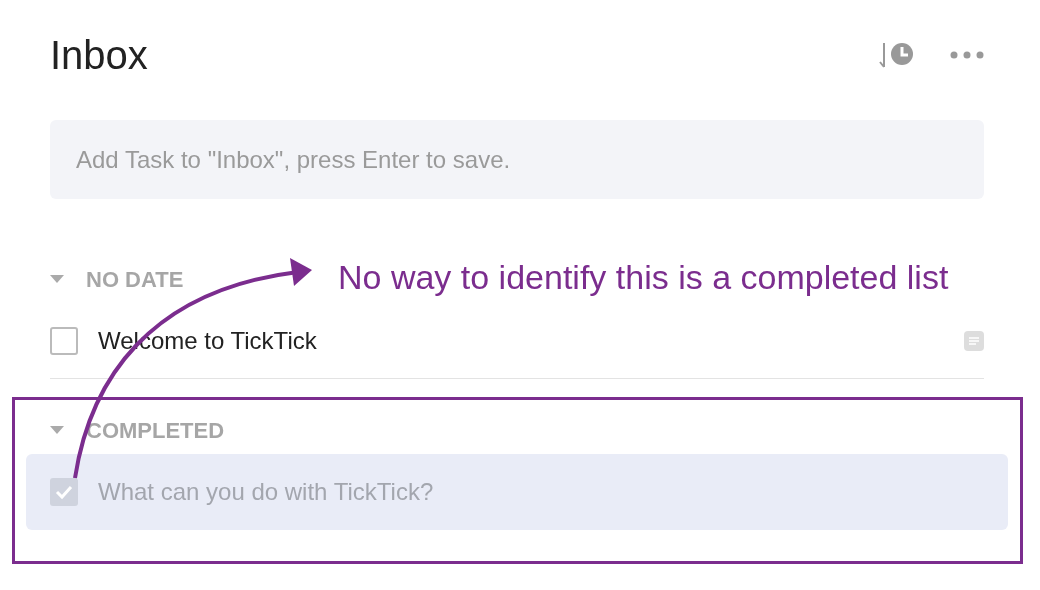  I want to click on section-header: COMPLETED, so click(155, 430).